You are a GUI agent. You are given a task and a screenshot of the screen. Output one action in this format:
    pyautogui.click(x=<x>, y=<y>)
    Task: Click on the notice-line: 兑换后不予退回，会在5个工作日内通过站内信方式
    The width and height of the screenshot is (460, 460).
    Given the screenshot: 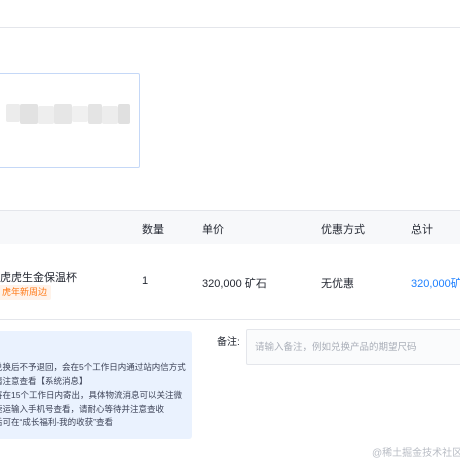 What is the action you would take?
    pyautogui.click(x=93, y=367)
    